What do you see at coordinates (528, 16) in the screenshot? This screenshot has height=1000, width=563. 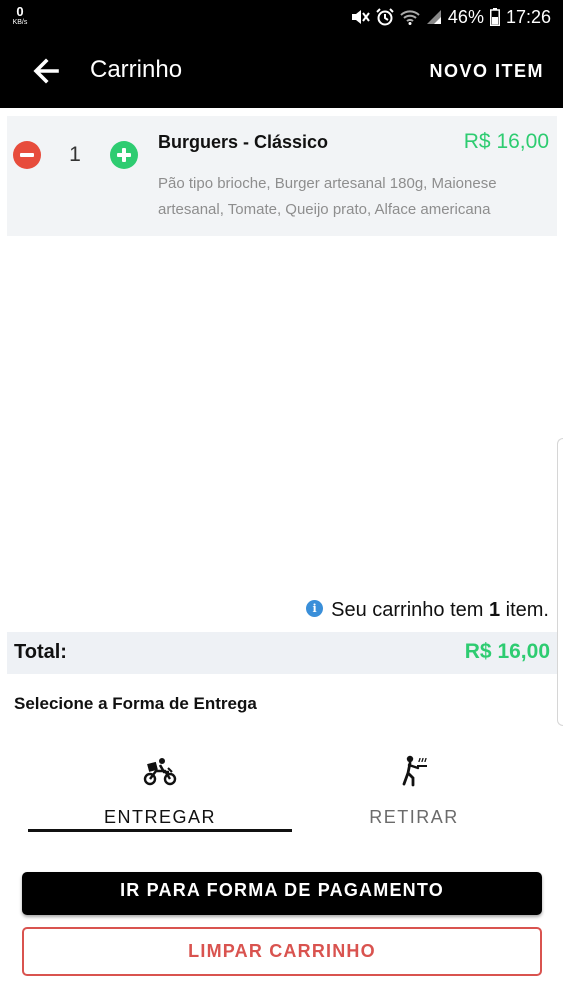 I see `clock: 17:26` at bounding box center [528, 16].